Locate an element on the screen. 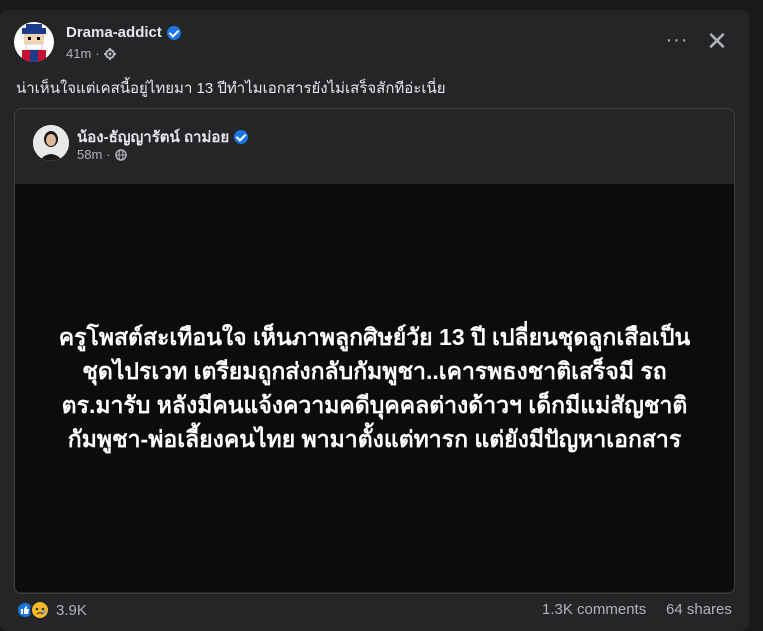 This screenshot has height=631, width=763. post-author: Drama-addict is located at coordinates (123, 32).